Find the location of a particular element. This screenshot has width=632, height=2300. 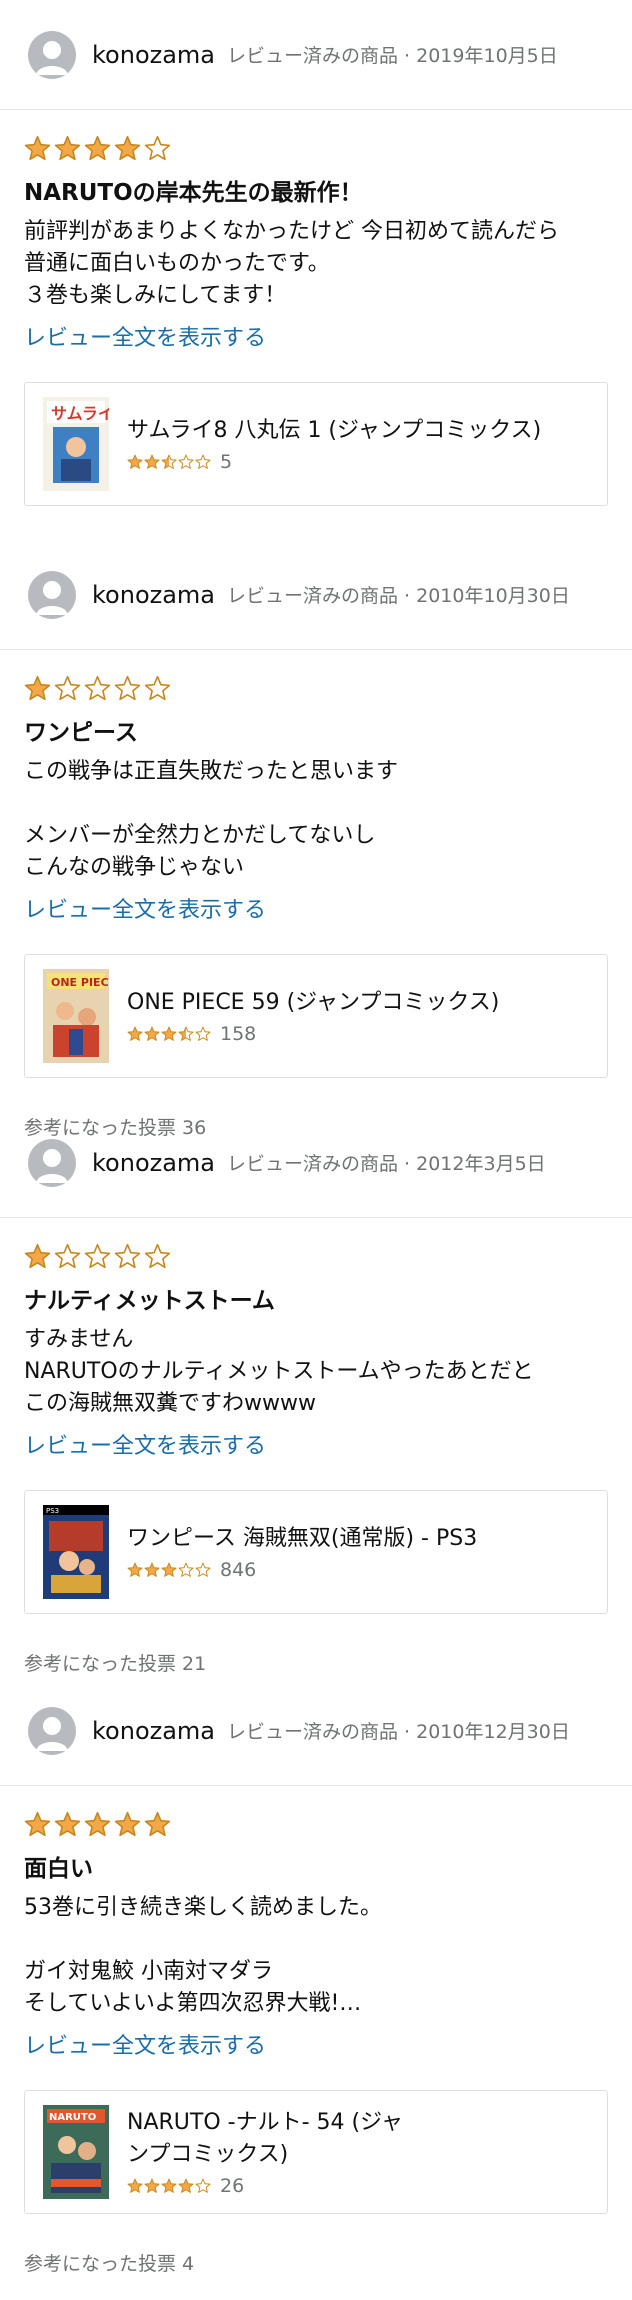

product-card: PS3 ワンピース 海賊無双(通常版) - PS3 846 is located at coordinates (316, 1552).